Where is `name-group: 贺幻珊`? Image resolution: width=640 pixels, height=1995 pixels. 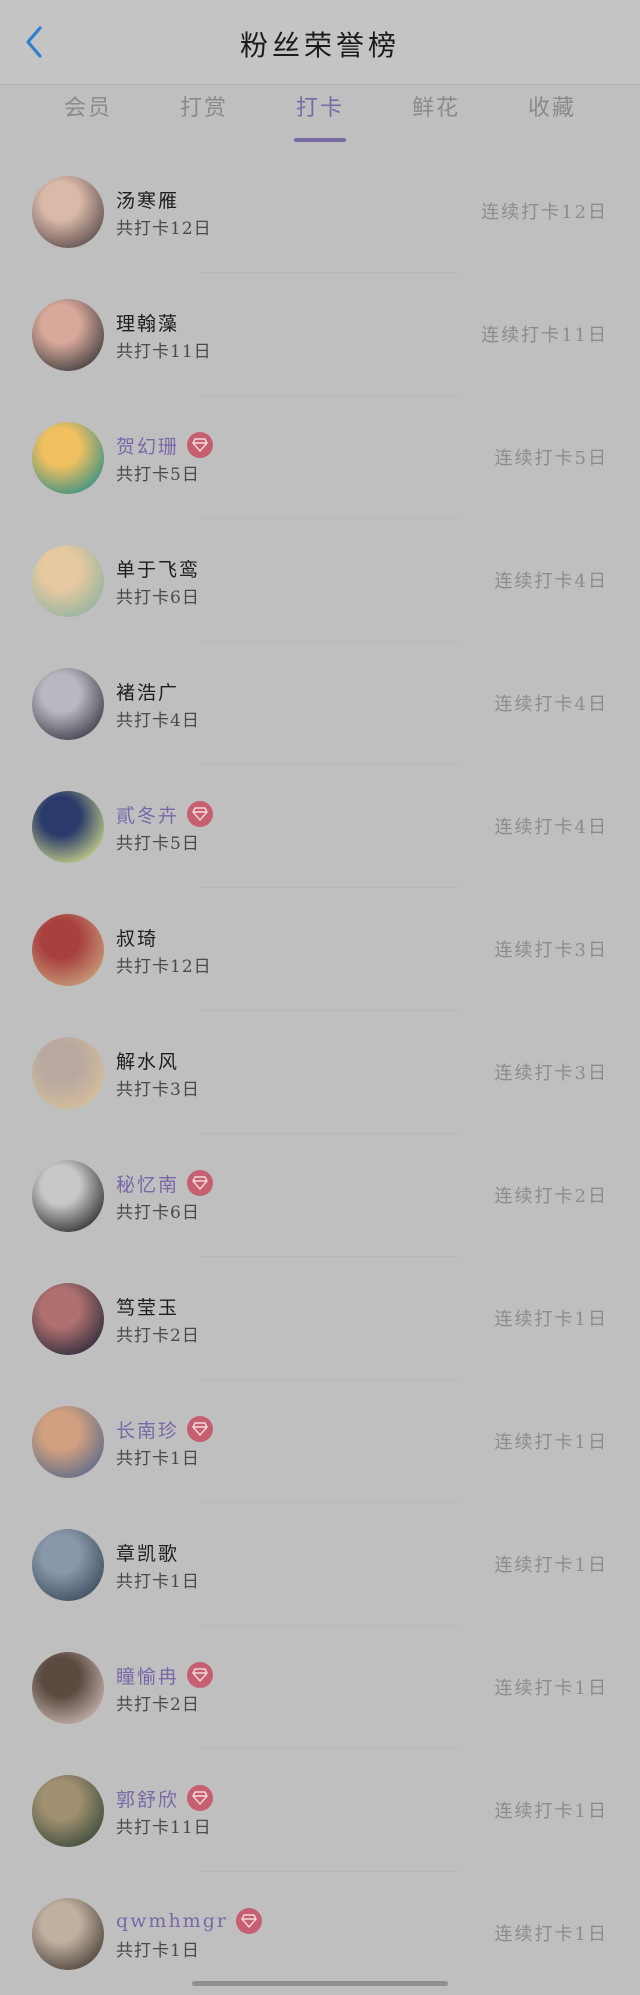 name-group: 贺幻珊 is located at coordinates (165, 445).